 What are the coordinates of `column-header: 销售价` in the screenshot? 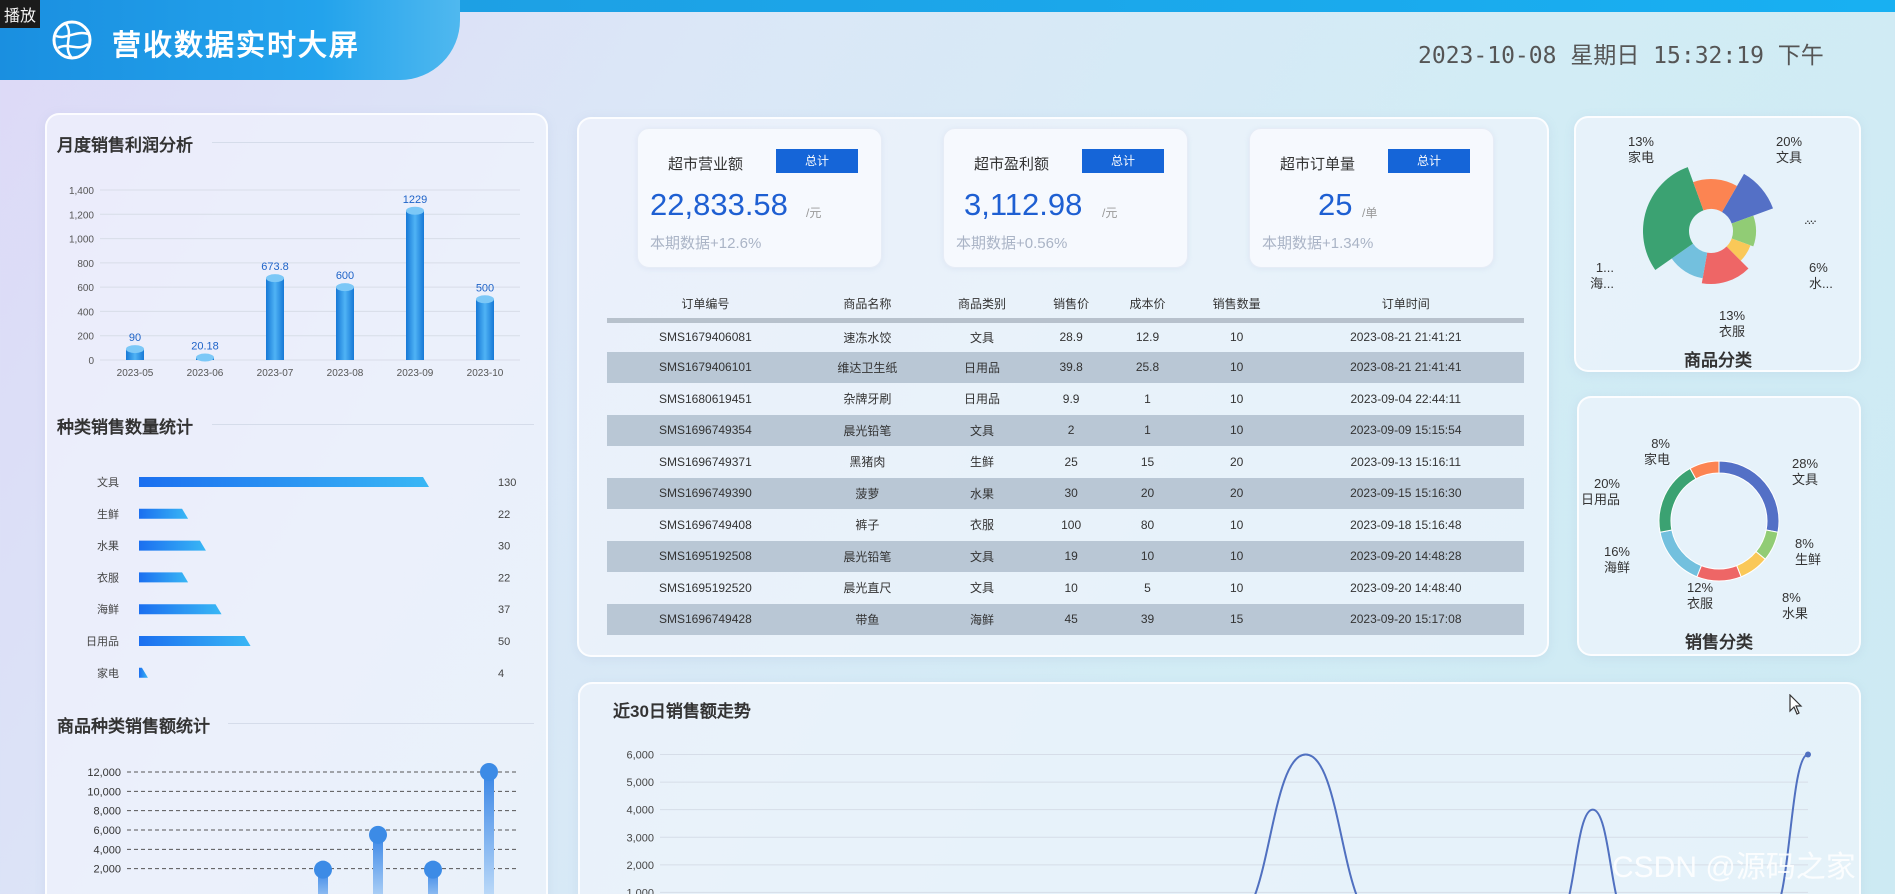 It's located at (1071, 305).